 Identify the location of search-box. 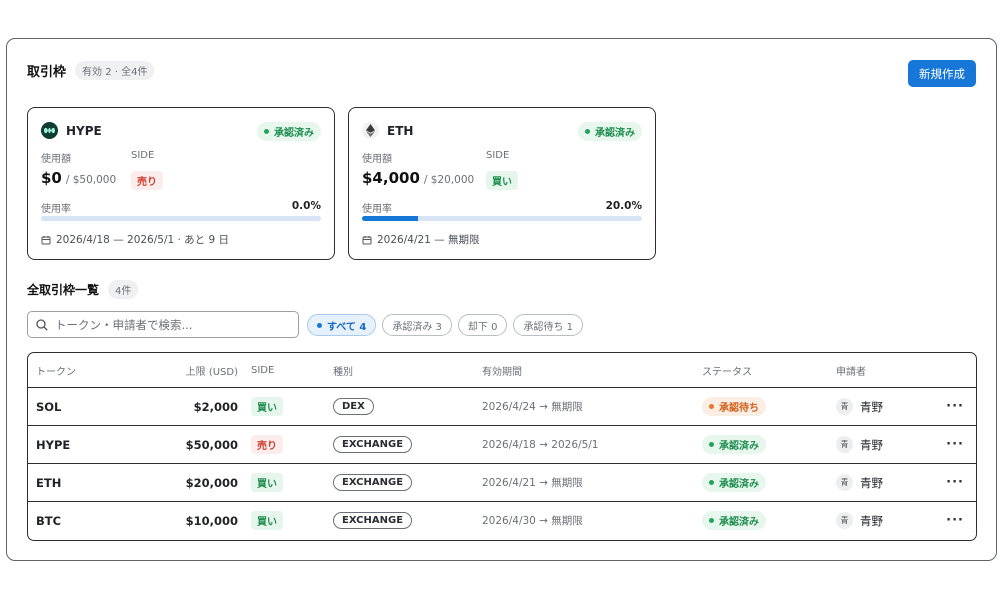
(163, 324).